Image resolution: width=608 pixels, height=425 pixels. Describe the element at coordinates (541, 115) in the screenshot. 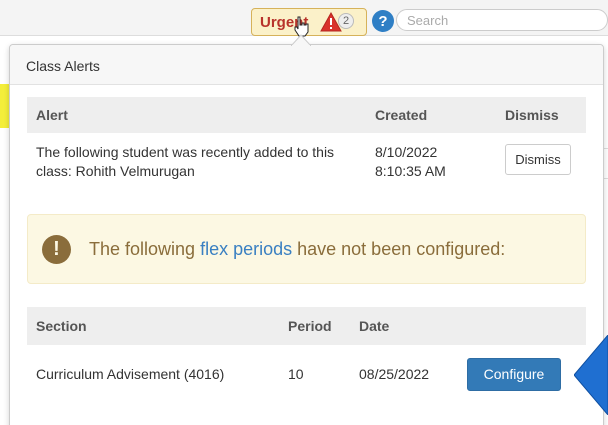

I see `column-header-dismiss: Dismiss` at that location.